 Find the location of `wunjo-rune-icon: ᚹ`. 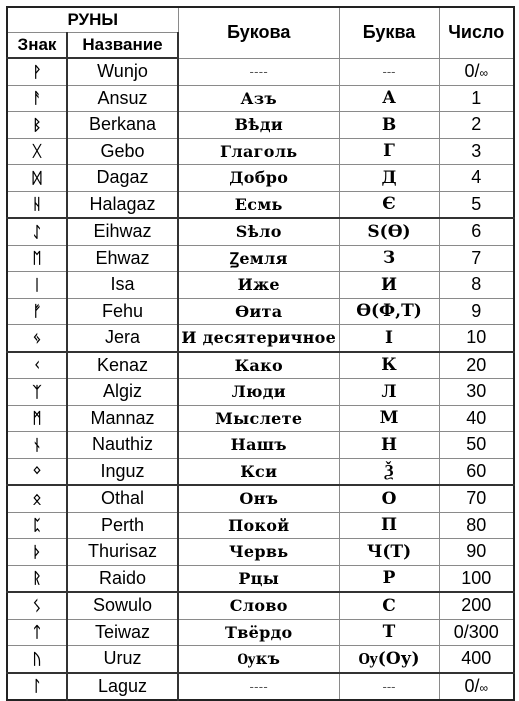

wunjo-rune-icon: ᚹ is located at coordinates (37, 71).